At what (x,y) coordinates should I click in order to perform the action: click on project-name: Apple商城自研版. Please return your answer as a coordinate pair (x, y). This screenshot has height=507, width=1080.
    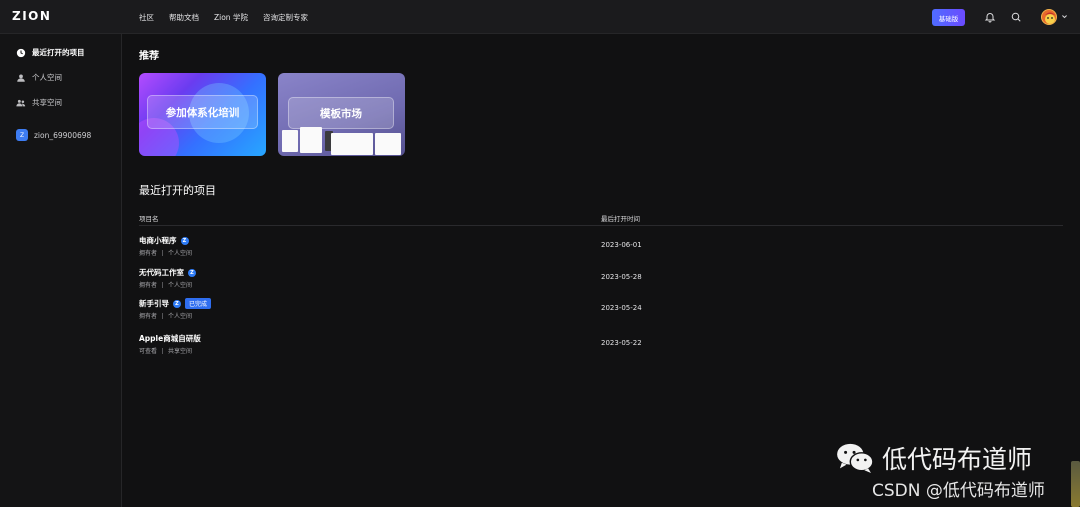
    Looking at the image, I should click on (170, 338).